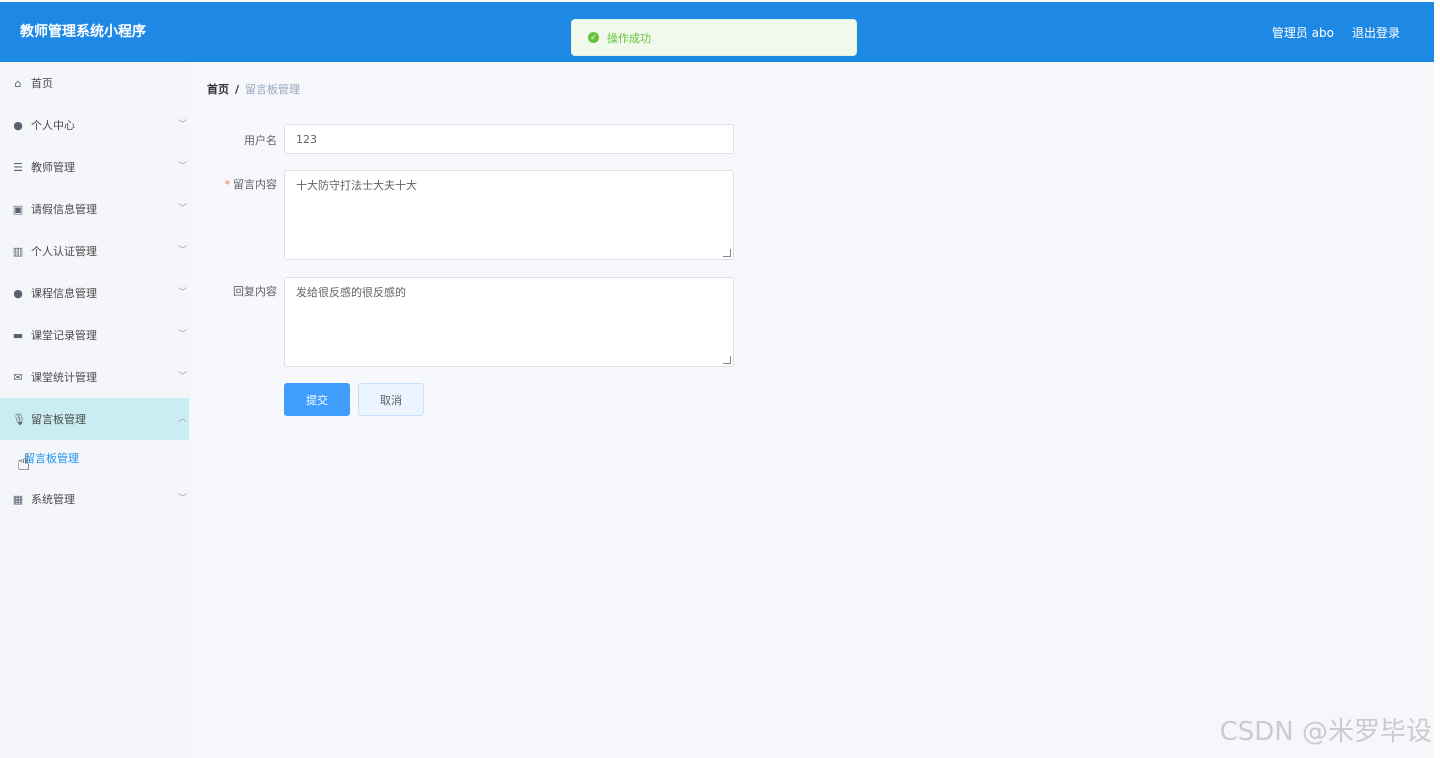  Describe the element at coordinates (18, 83) in the screenshot. I see `home-icon: ⌂` at that location.